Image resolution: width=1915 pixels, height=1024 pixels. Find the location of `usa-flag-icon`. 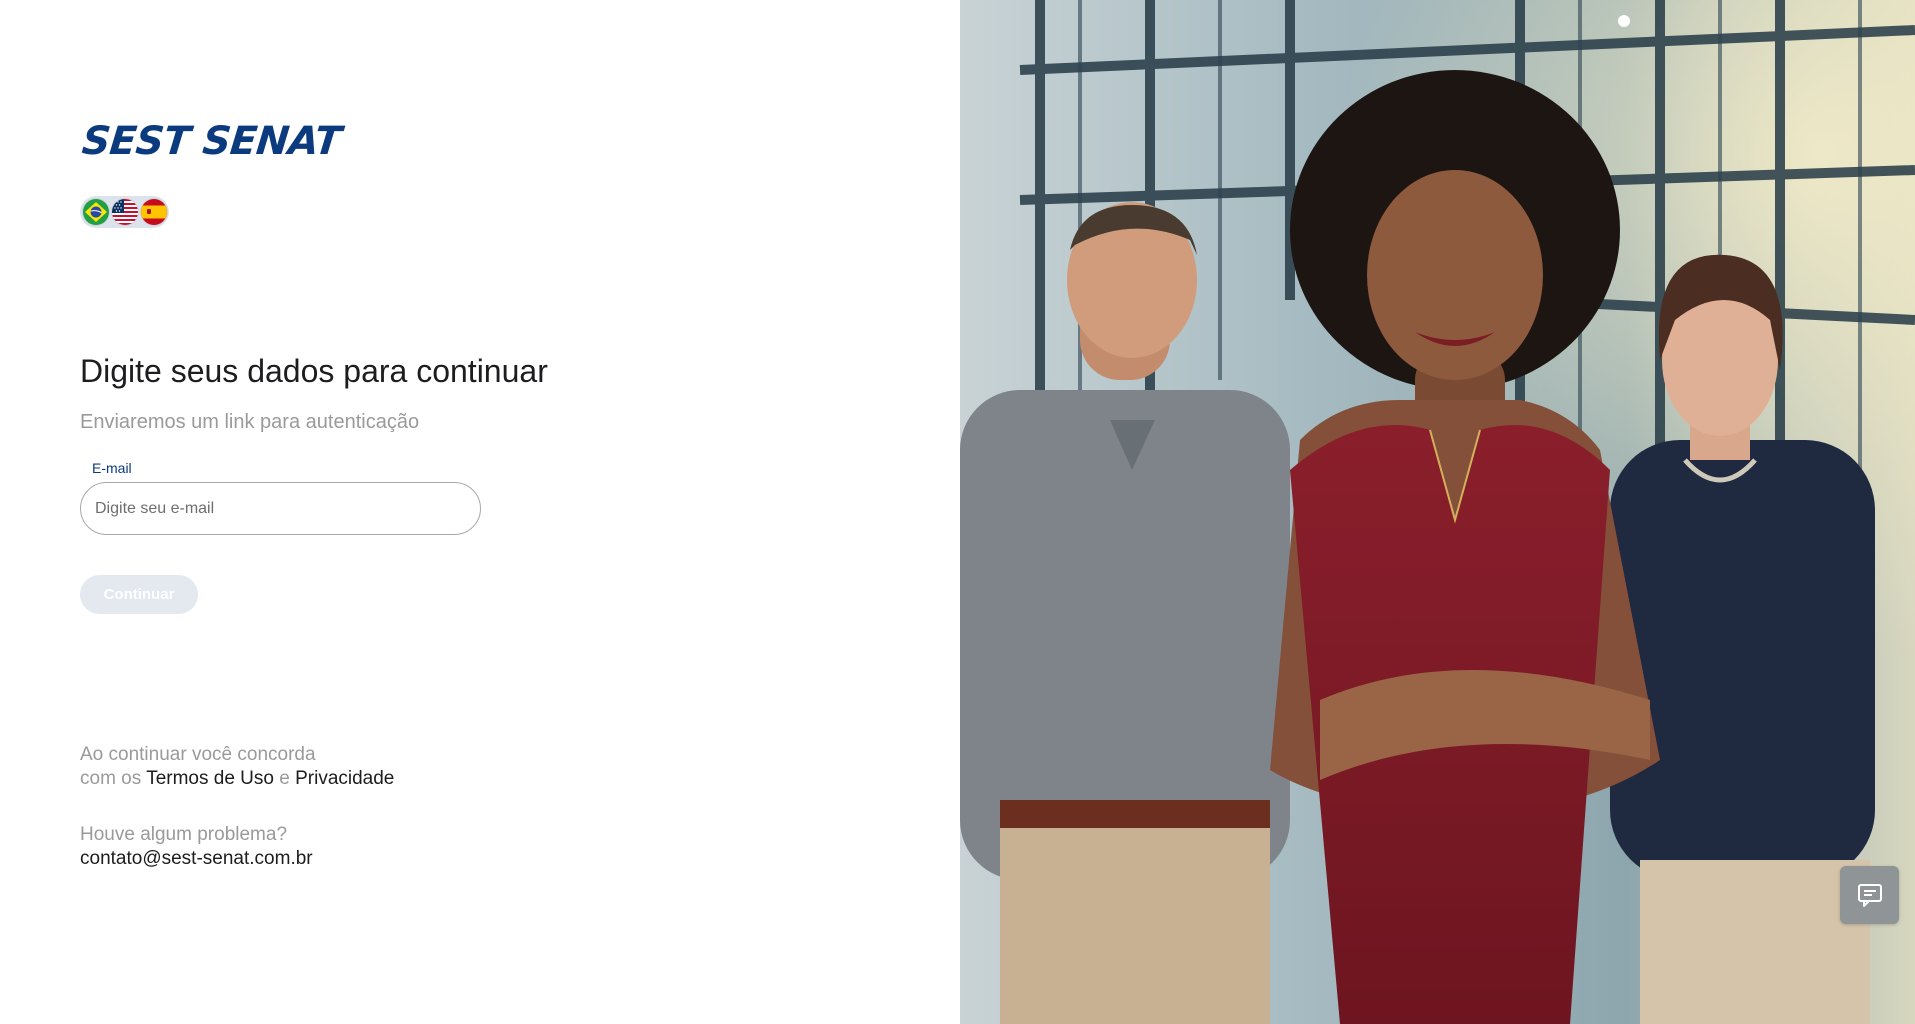

usa-flag-icon is located at coordinates (125, 212).